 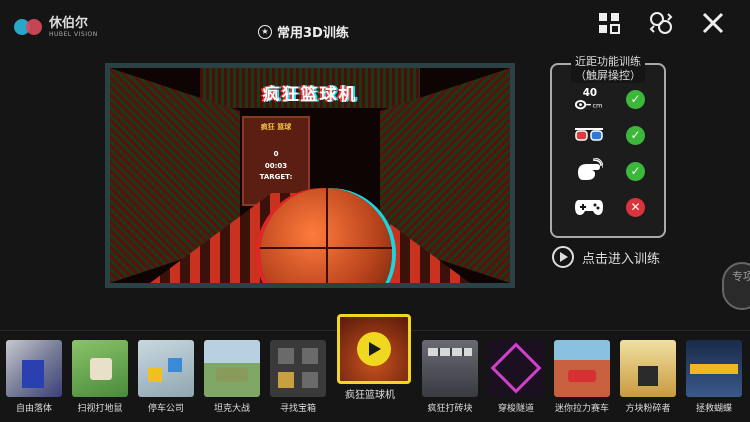 I want to click on brand-logo: 休伯尔 HUBEL VISION, so click(x=62, y=27).